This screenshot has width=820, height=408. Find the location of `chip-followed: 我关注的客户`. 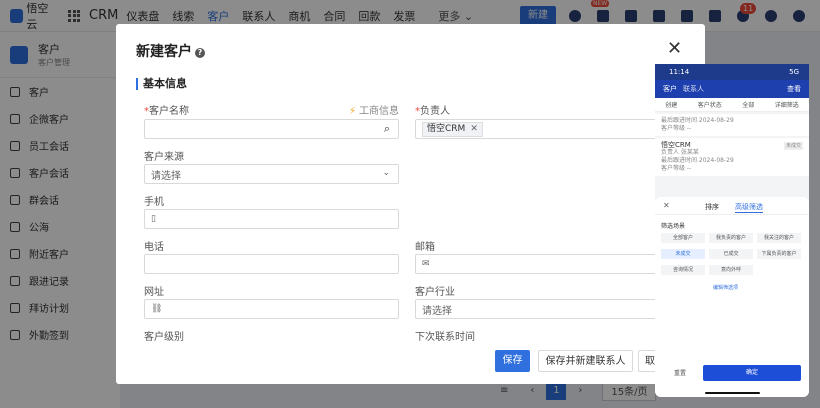

chip-followed: 我关注的客户 is located at coordinates (779, 238).